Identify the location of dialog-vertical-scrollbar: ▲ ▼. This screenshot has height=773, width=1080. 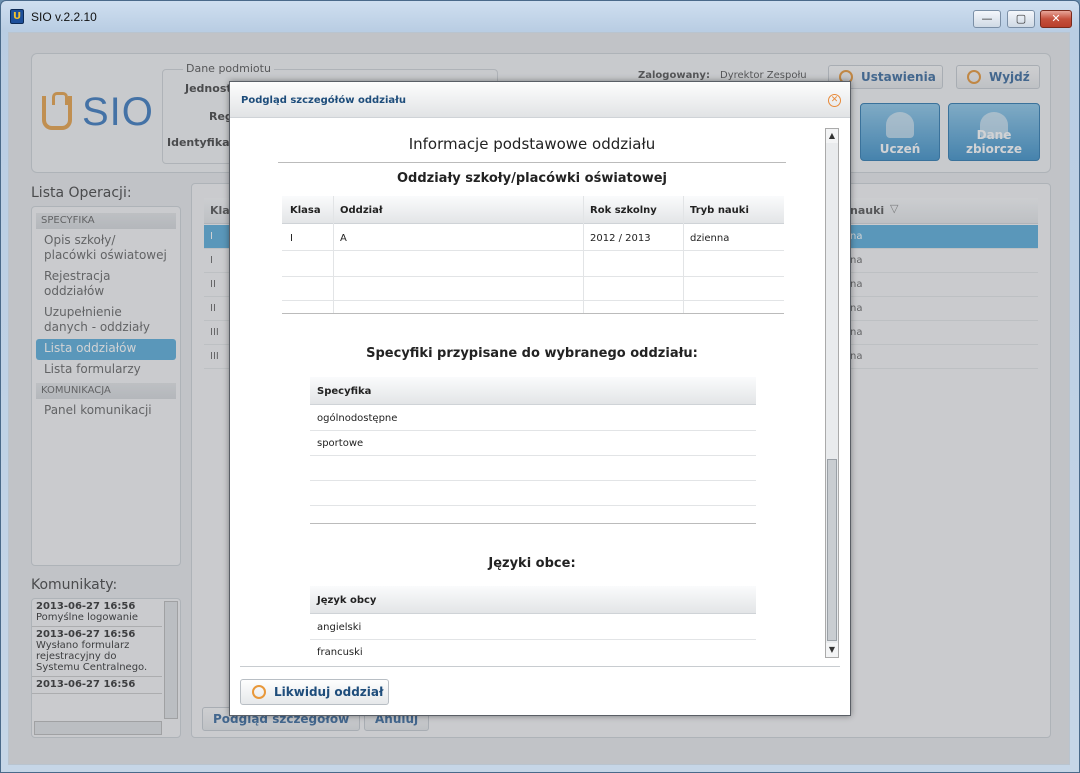
(832, 393).